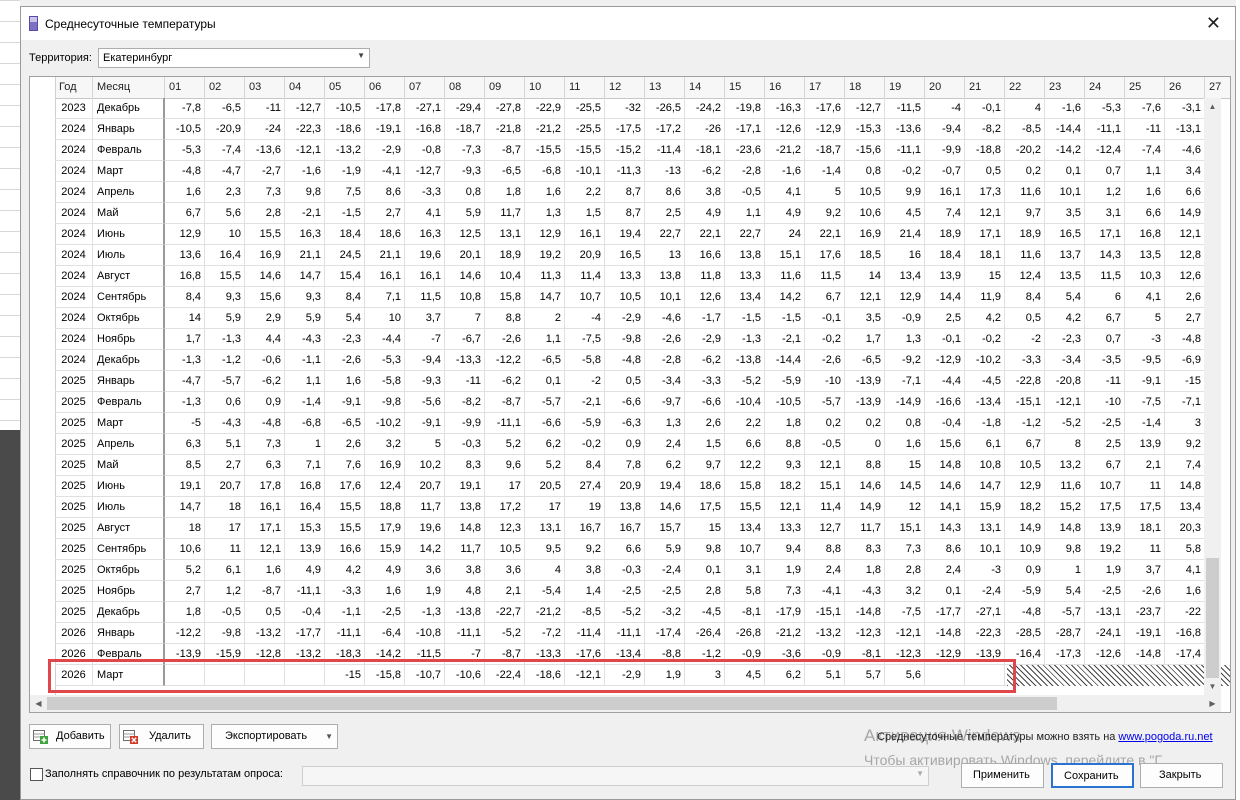 The width and height of the screenshot is (1240, 800). I want to click on temperature-cell: -14,4, so click(785, 360).